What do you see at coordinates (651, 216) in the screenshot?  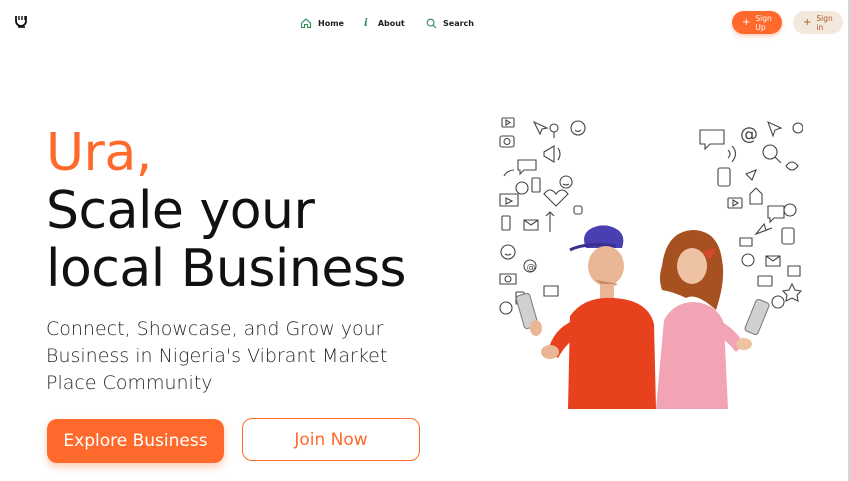 I see `social-icons-cloud: @ @` at bounding box center [651, 216].